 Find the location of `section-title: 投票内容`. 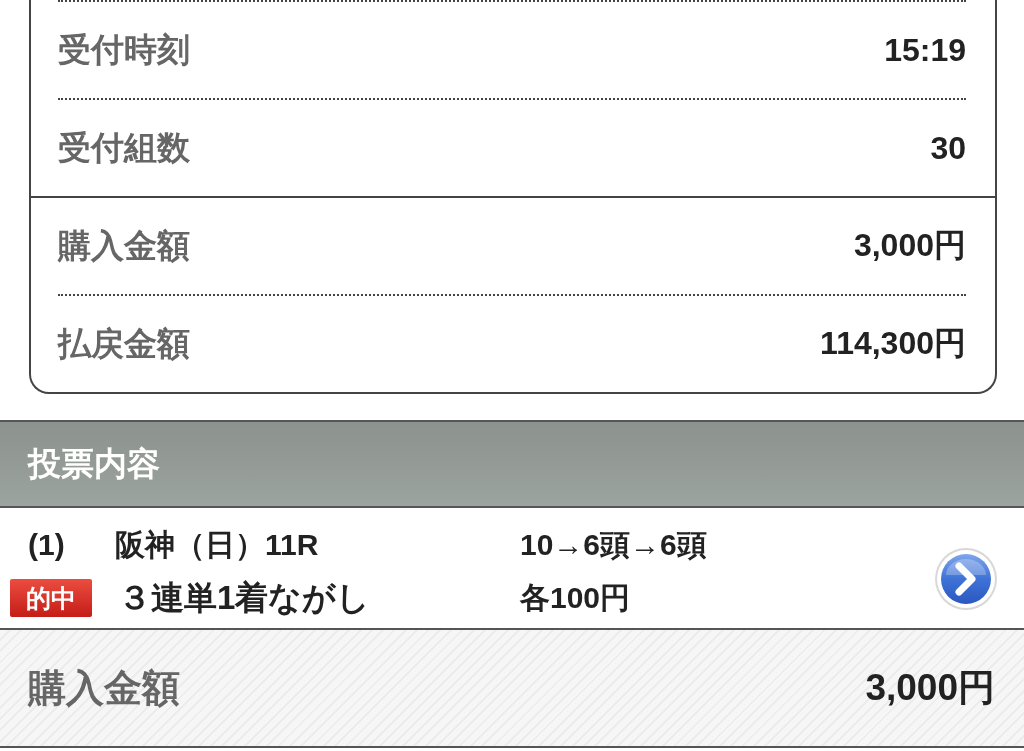

section-title: 投票内容 is located at coordinates (94, 463).